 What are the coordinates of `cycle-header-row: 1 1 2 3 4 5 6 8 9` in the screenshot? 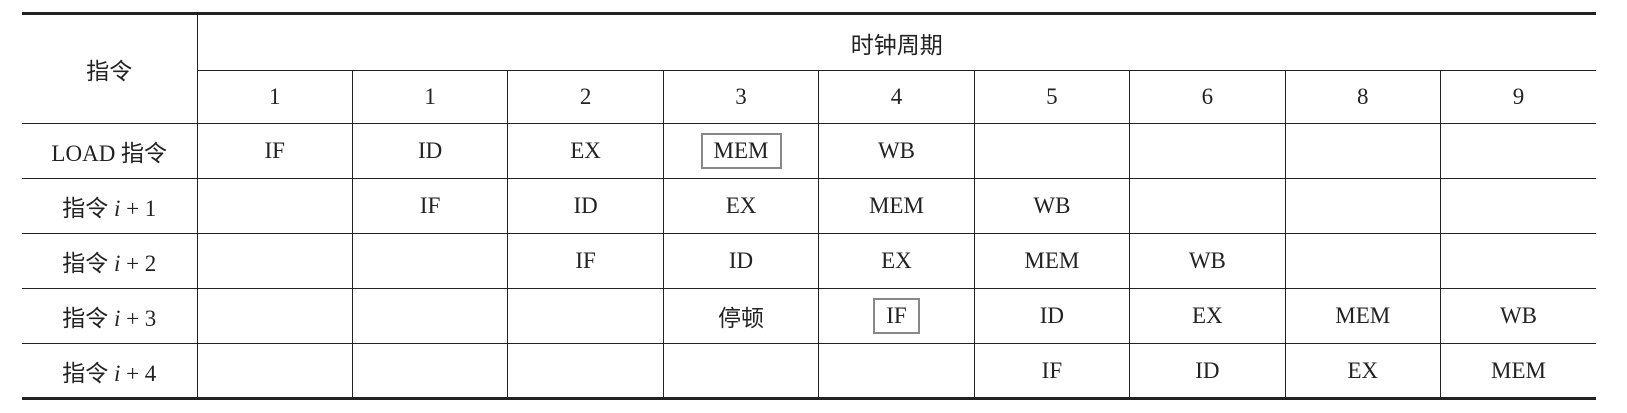 It's located at (809, 97).